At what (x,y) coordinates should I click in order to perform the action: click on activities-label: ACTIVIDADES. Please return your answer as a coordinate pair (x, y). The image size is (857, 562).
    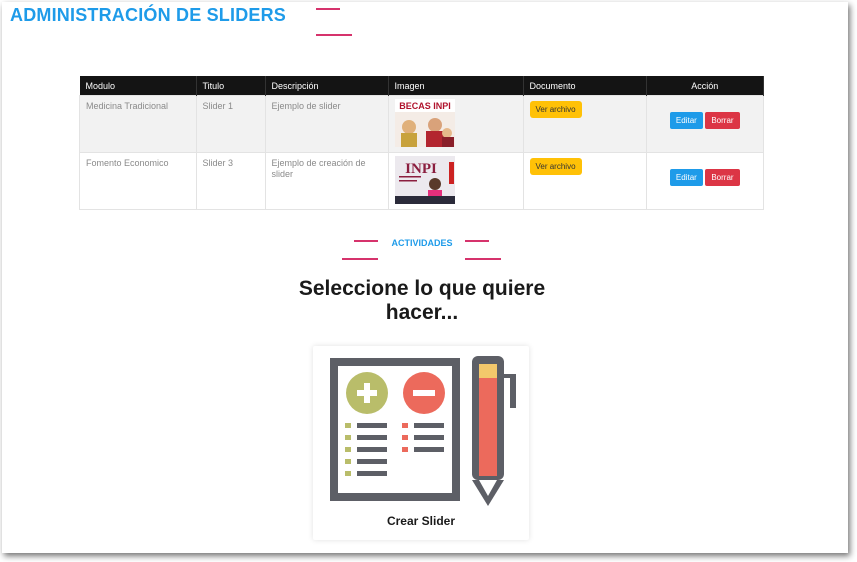
    Looking at the image, I should click on (422, 243).